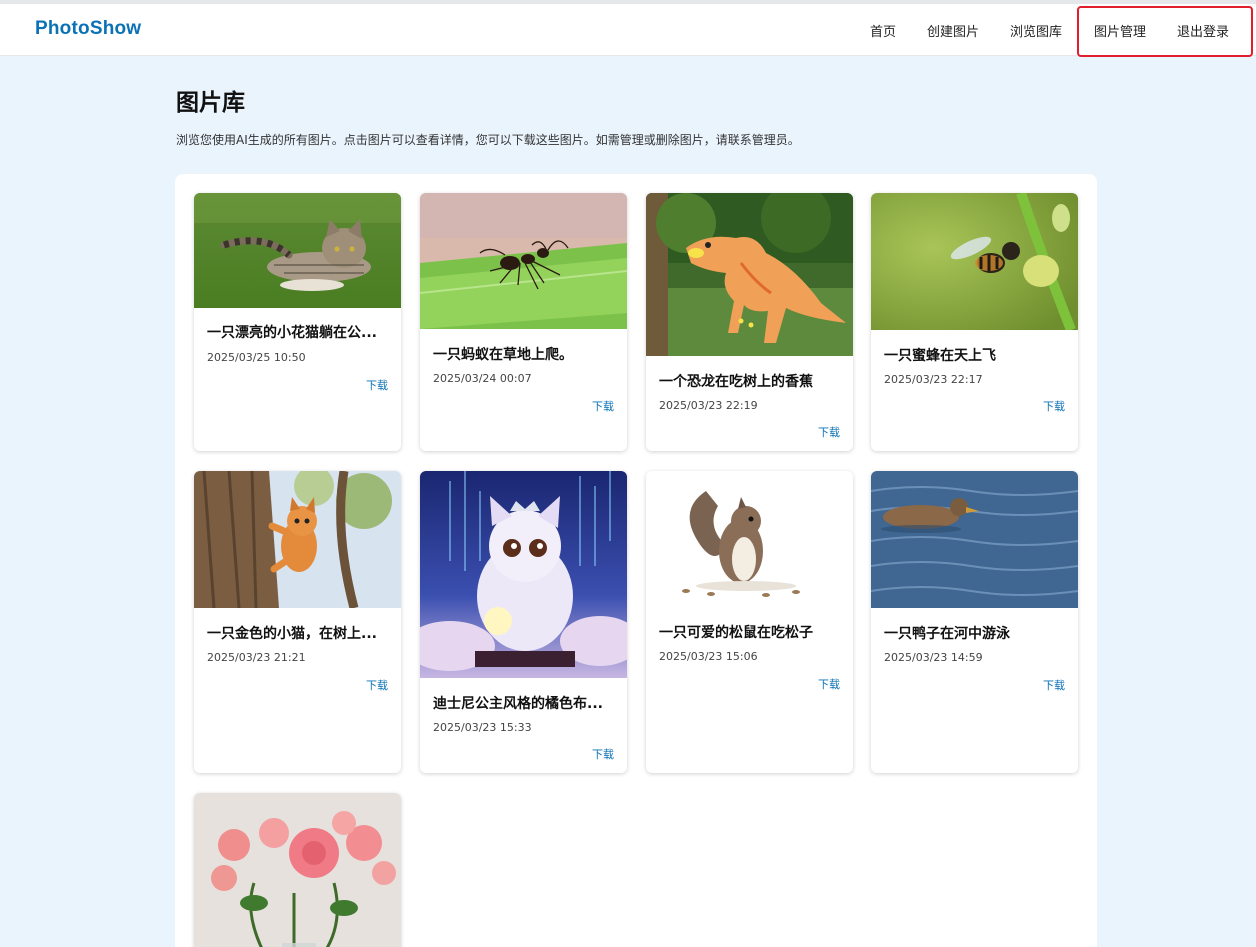 The image size is (1256, 947). Describe the element at coordinates (88, 29) in the screenshot. I see `brand-logo: PhotoShow` at that location.